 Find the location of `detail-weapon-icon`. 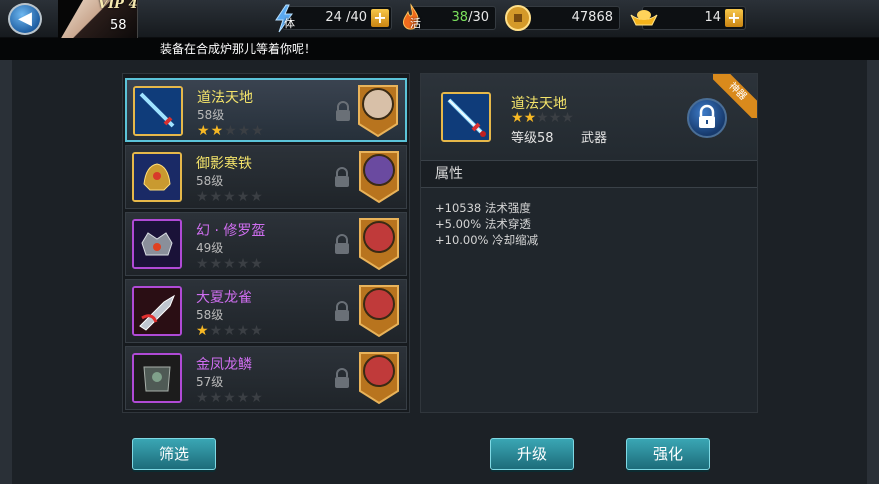

detail-weapon-icon is located at coordinates (466, 117).